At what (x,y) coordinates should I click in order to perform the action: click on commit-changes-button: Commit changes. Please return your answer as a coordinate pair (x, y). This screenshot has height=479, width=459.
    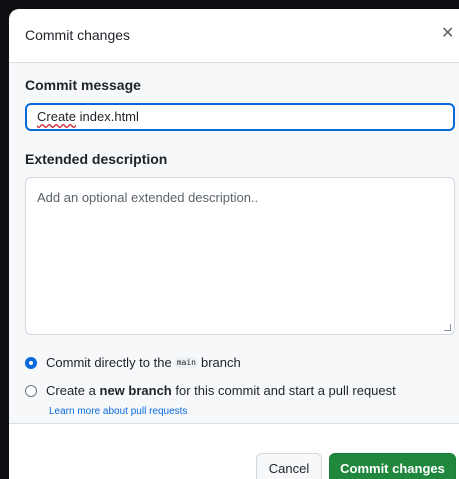
    Looking at the image, I should click on (392, 466).